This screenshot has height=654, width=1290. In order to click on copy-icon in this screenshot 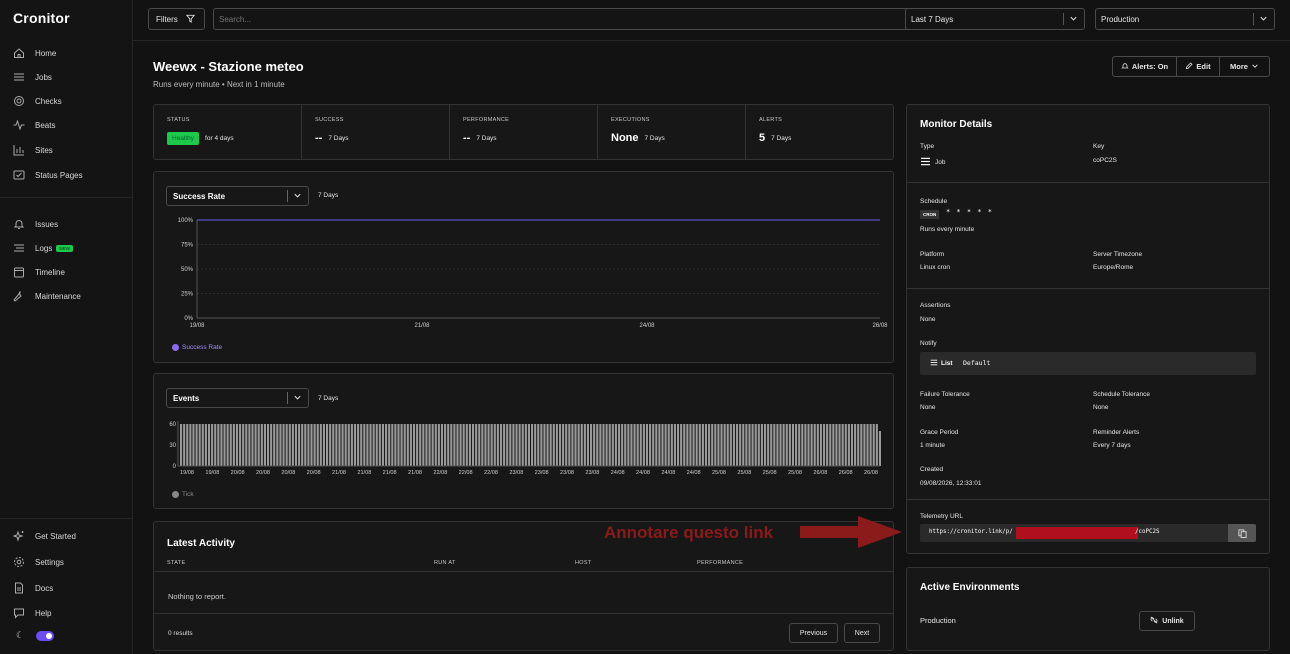, I will do `click(1242, 533)`.